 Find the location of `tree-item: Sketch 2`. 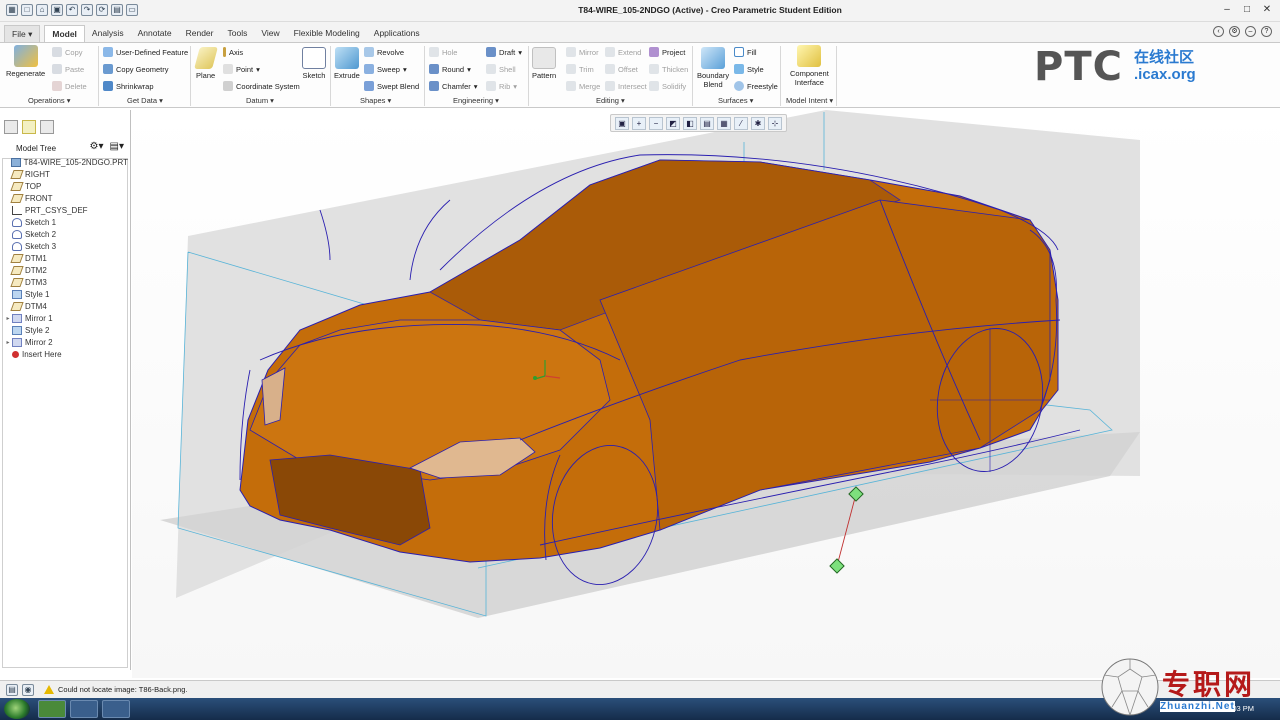

tree-item: Sketch 2 is located at coordinates (66, 234).